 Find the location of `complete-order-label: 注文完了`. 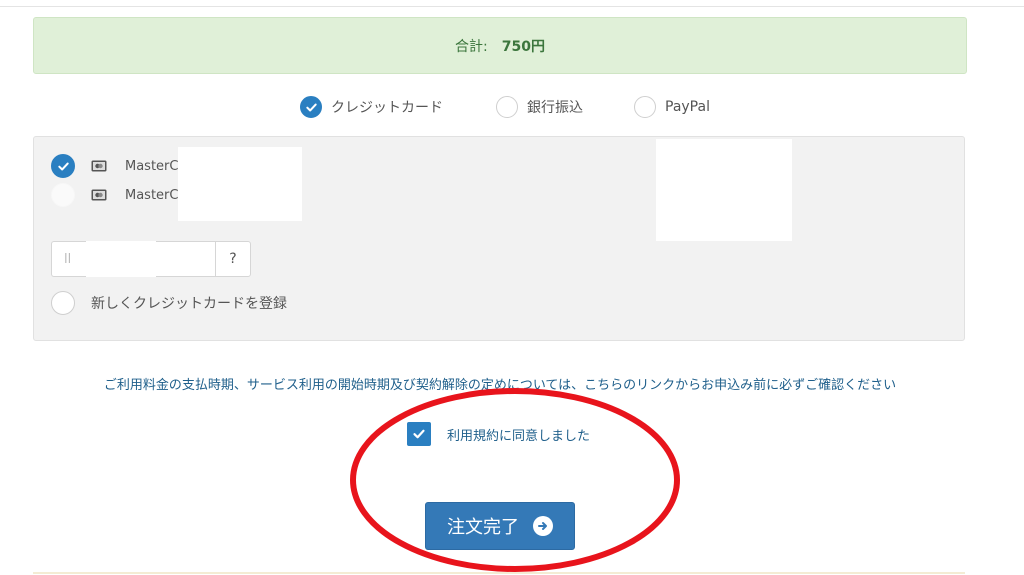

complete-order-label: 注文完了 is located at coordinates (483, 527).